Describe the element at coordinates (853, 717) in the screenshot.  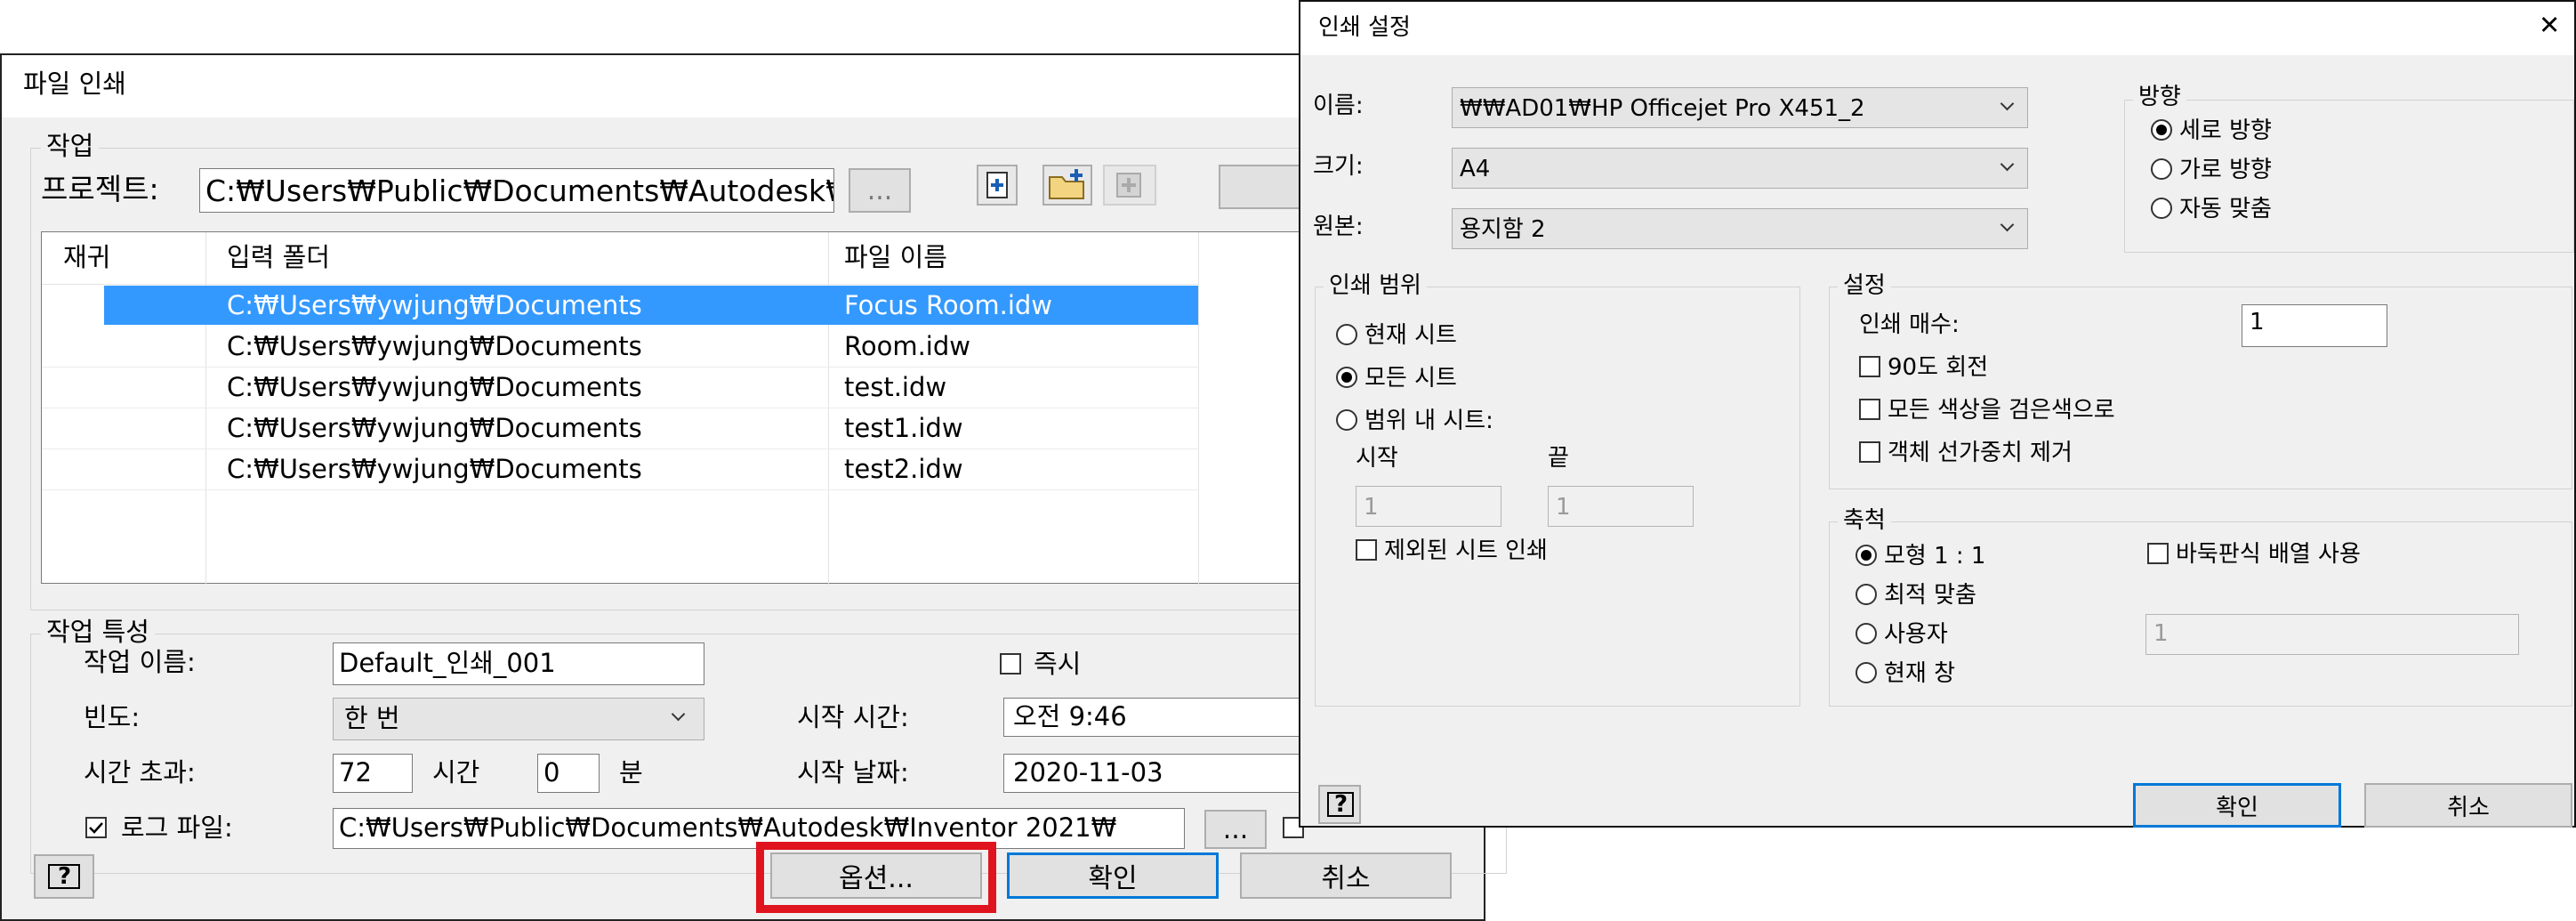
I see `start-time-label: 시작 시간:` at that location.